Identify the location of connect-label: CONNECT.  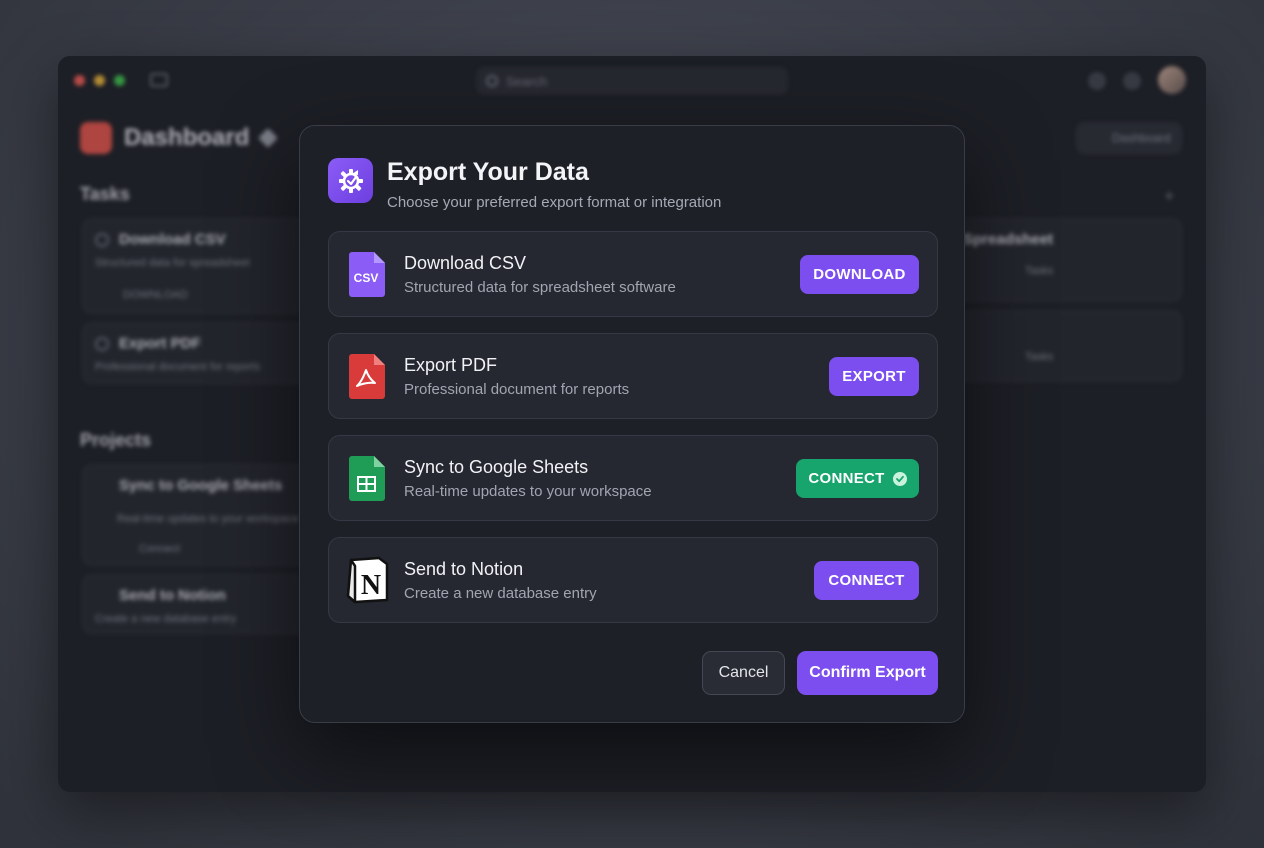
(846, 478).